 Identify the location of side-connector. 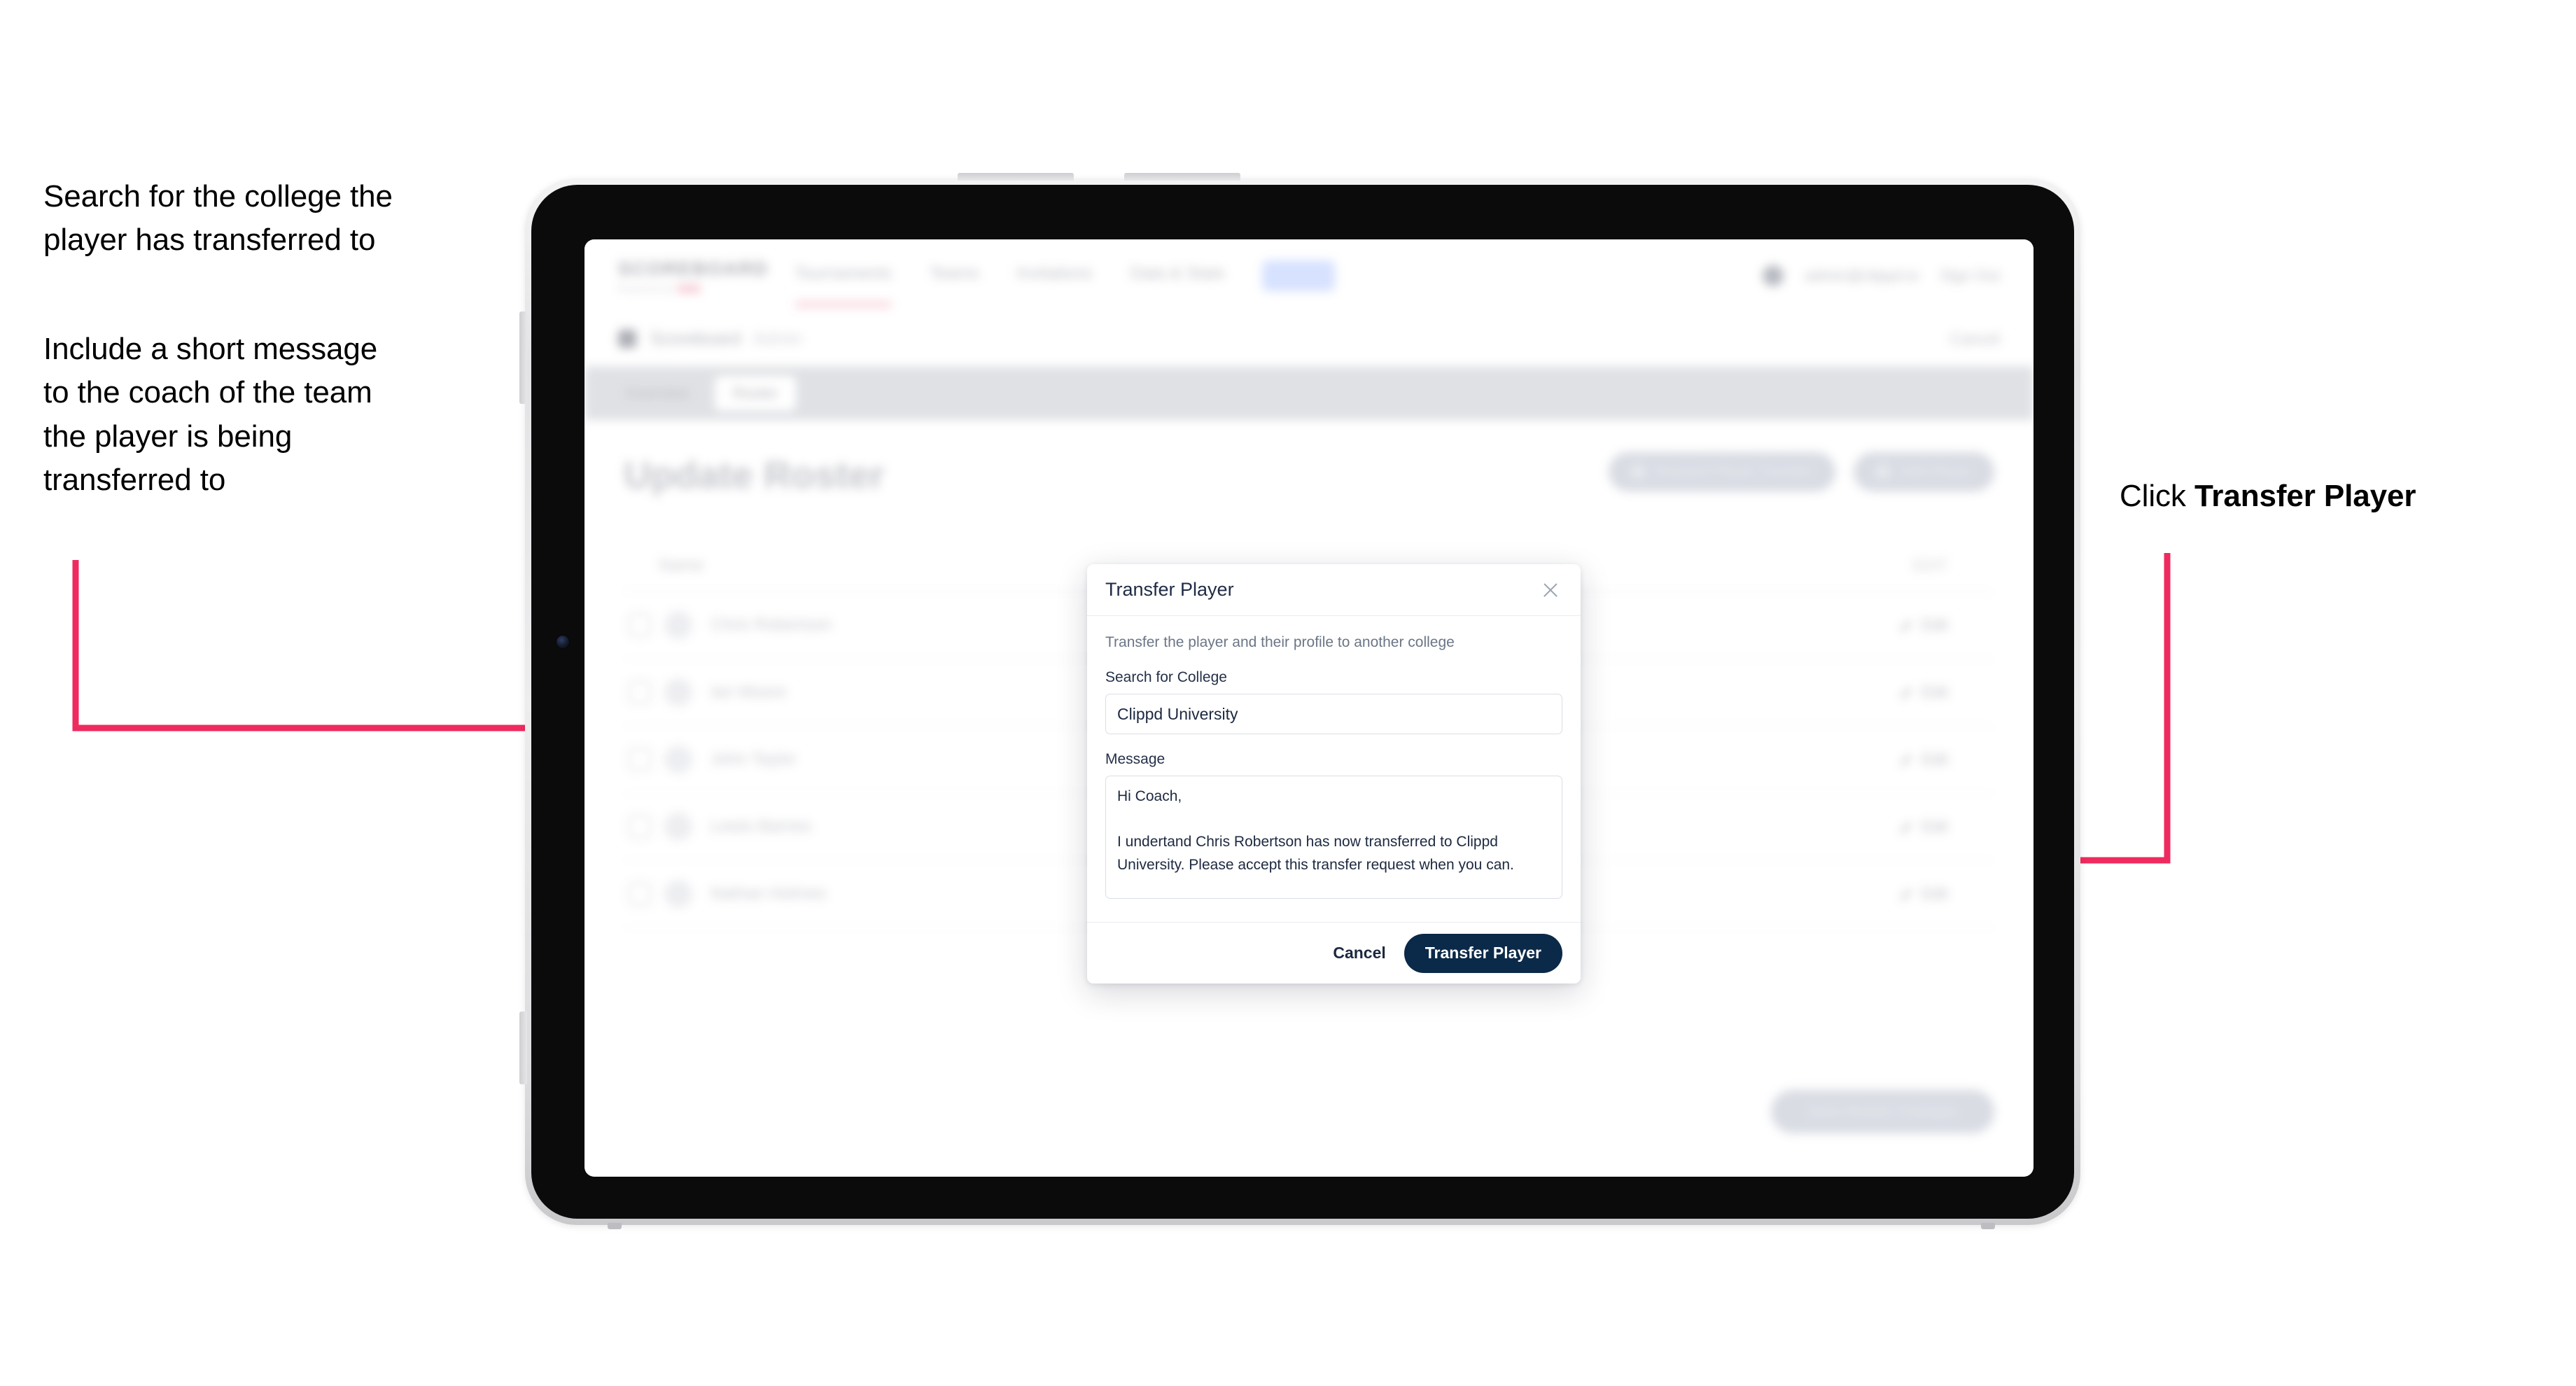
(523, 1047).